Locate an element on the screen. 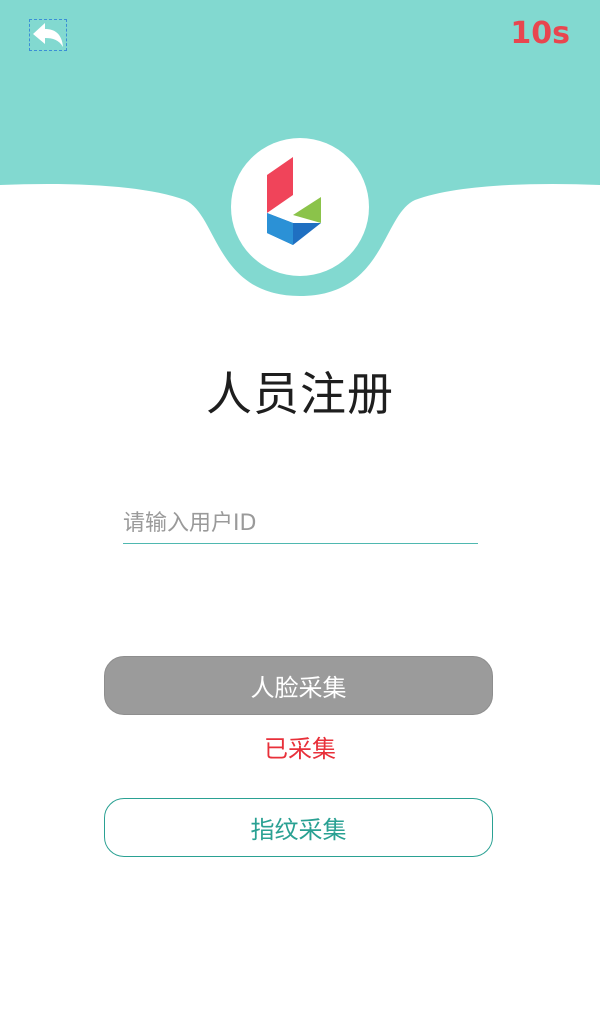 The height and width of the screenshot is (1024, 600). app-logo is located at coordinates (300, 207).